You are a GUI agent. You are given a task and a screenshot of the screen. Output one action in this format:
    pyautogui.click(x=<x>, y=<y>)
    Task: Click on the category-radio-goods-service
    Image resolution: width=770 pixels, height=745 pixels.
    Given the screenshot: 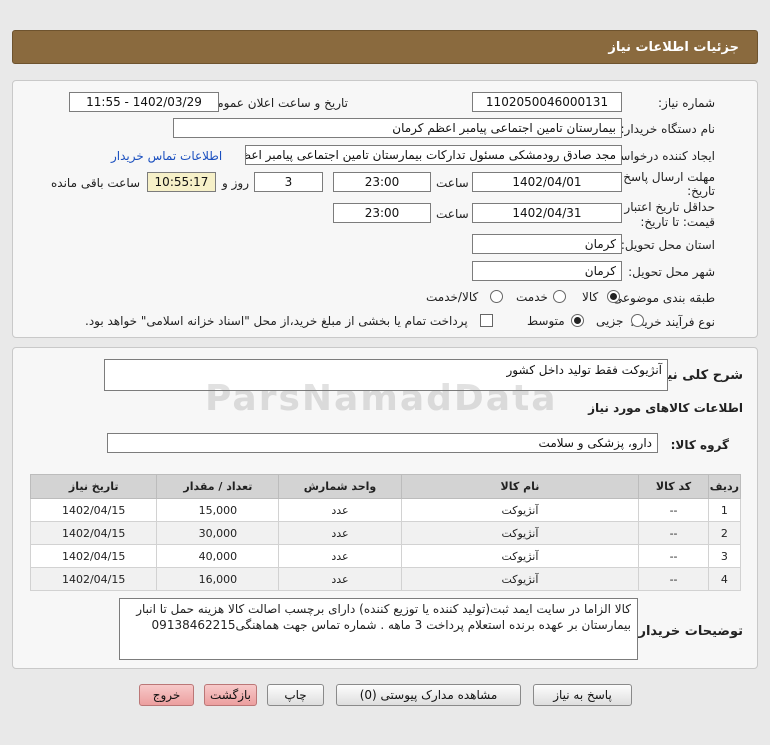 What is the action you would take?
    pyautogui.click(x=496, y=296)
    